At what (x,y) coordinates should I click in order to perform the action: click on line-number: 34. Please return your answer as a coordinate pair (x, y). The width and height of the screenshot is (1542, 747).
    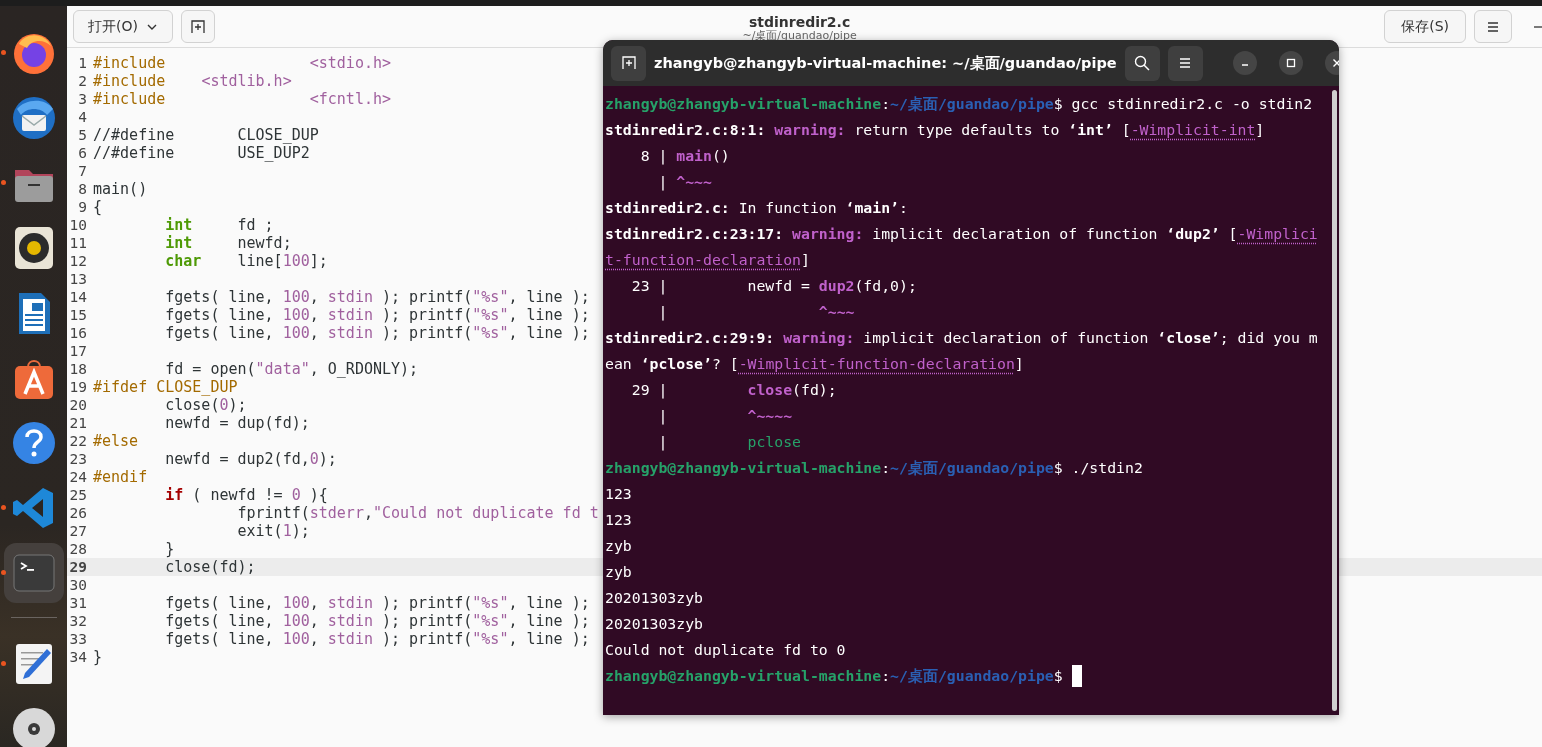
    Looking at the image, I should click on (77, 657).